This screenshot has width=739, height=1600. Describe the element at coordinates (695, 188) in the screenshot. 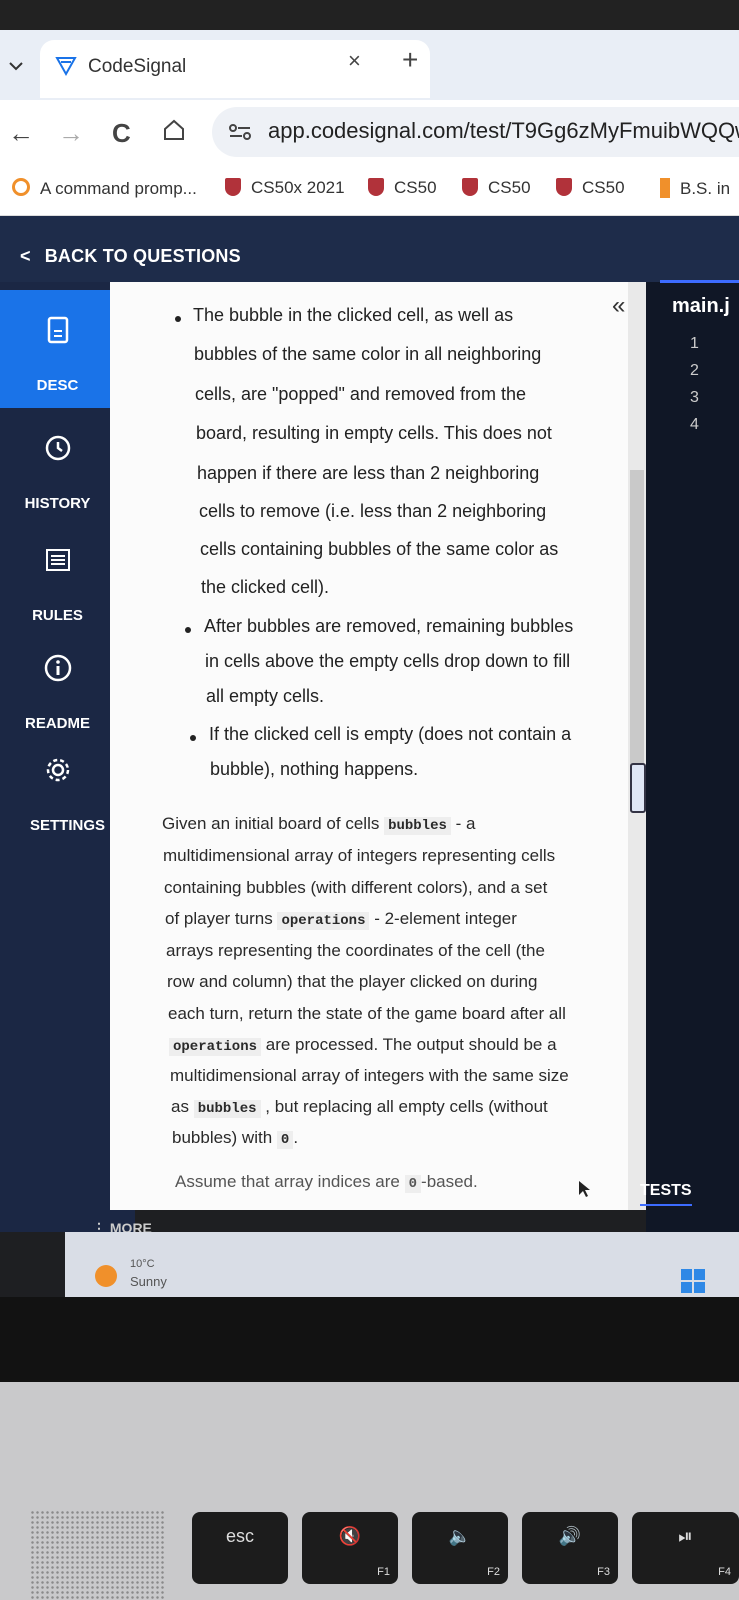

I see `bookmark-bs: B.S. in` at that location.